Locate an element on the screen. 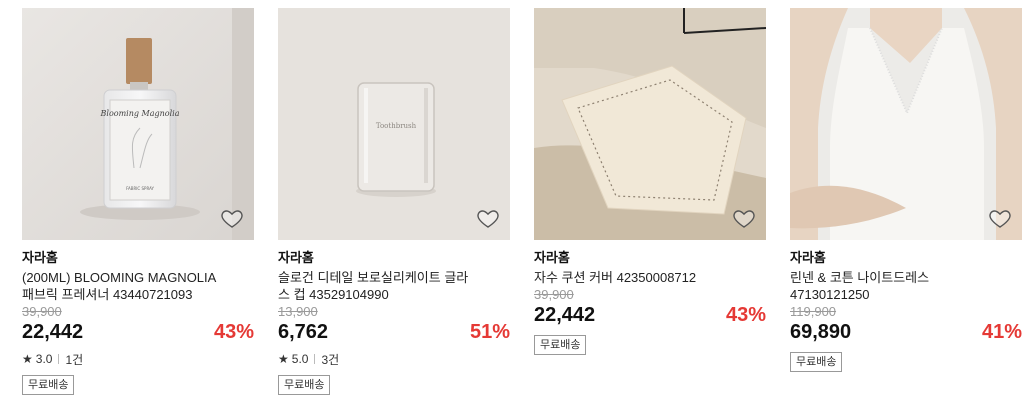 The width and height of the screenshot is (1032, 405). discount-rate: 51% is located at coordinates (489, 332).